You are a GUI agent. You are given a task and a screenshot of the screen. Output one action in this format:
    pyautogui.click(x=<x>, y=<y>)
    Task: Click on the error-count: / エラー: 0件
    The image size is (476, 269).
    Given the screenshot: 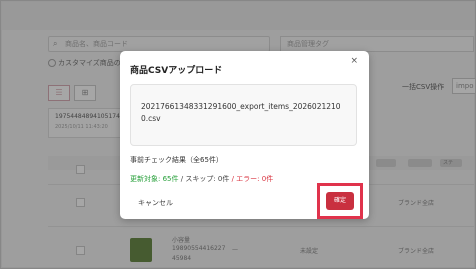 What is the action you would take?
    pyautogui.click(x=252, y=179)
    